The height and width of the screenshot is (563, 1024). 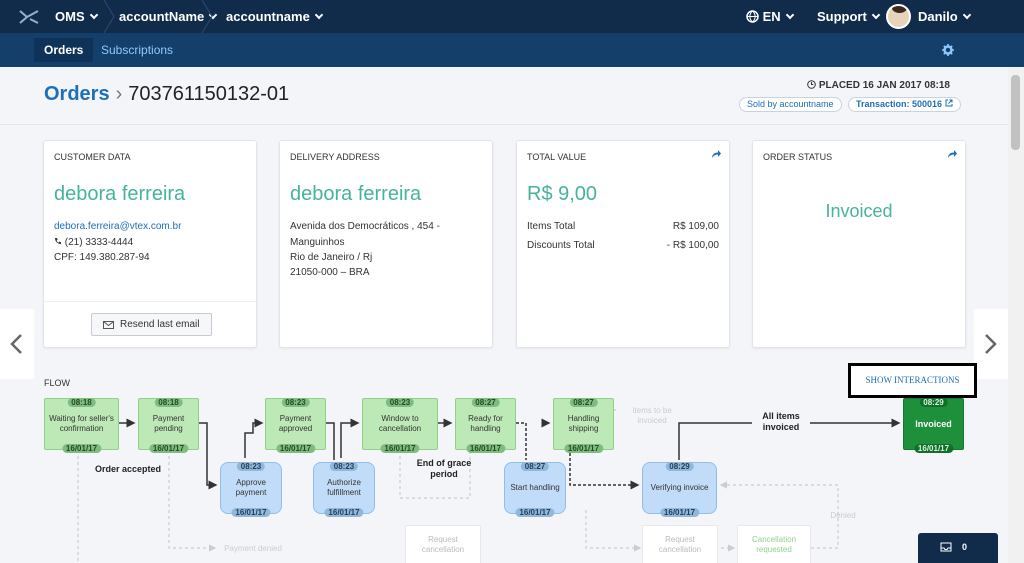 I want to click on language-menu: EN, so click(x=770, y=16).